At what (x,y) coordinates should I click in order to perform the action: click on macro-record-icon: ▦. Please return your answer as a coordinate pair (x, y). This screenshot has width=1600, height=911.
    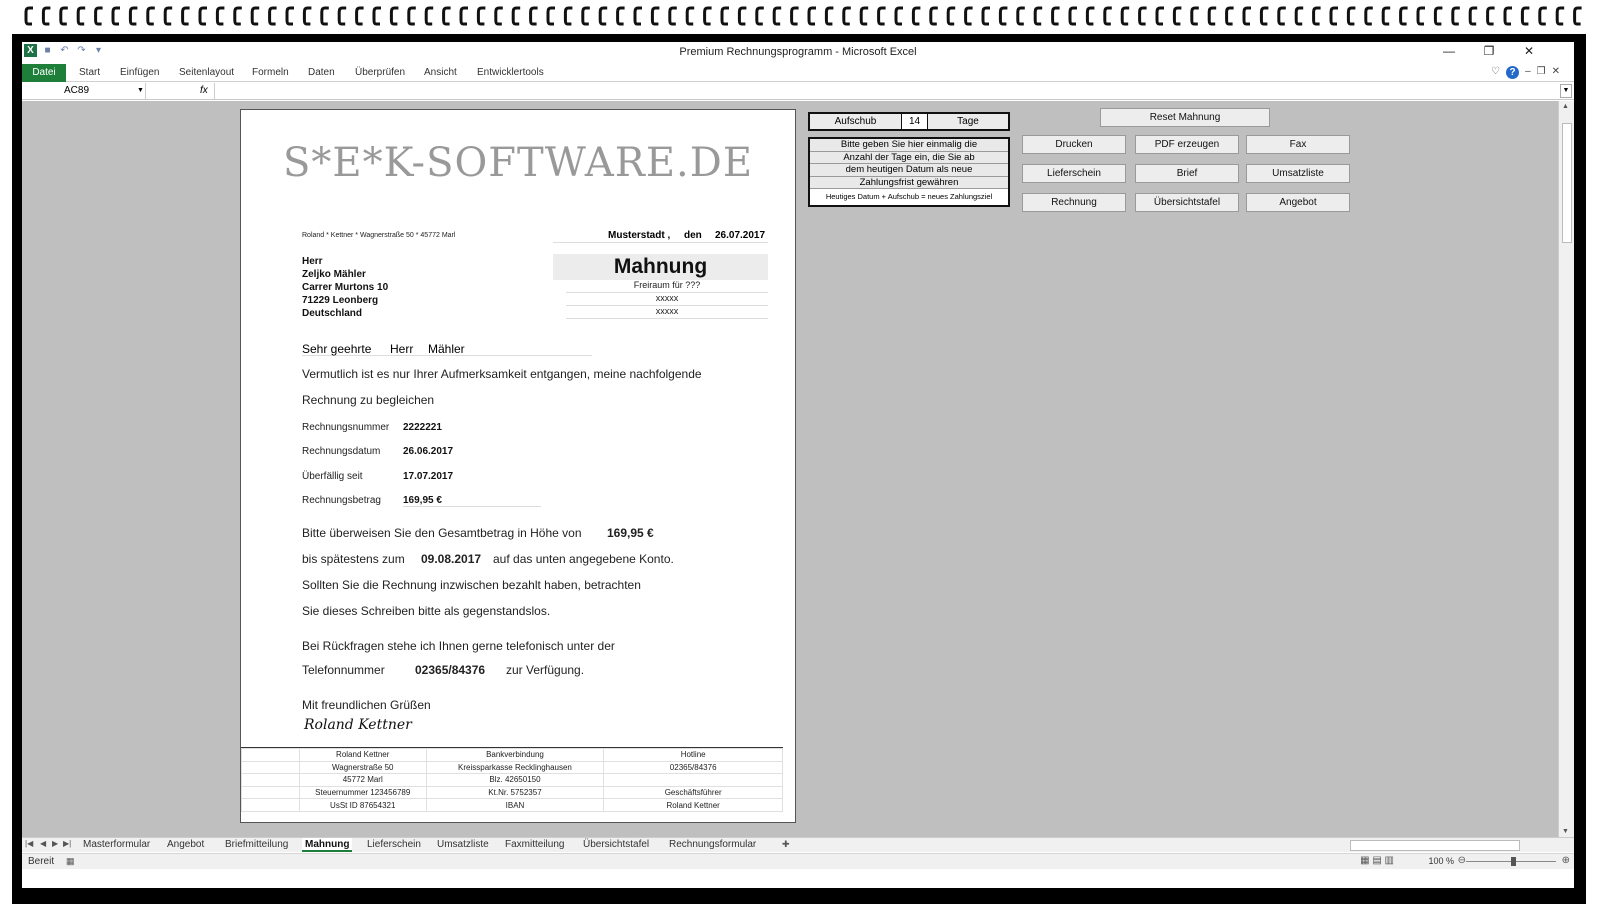
    Looking at the image, I should click on (70, 861).